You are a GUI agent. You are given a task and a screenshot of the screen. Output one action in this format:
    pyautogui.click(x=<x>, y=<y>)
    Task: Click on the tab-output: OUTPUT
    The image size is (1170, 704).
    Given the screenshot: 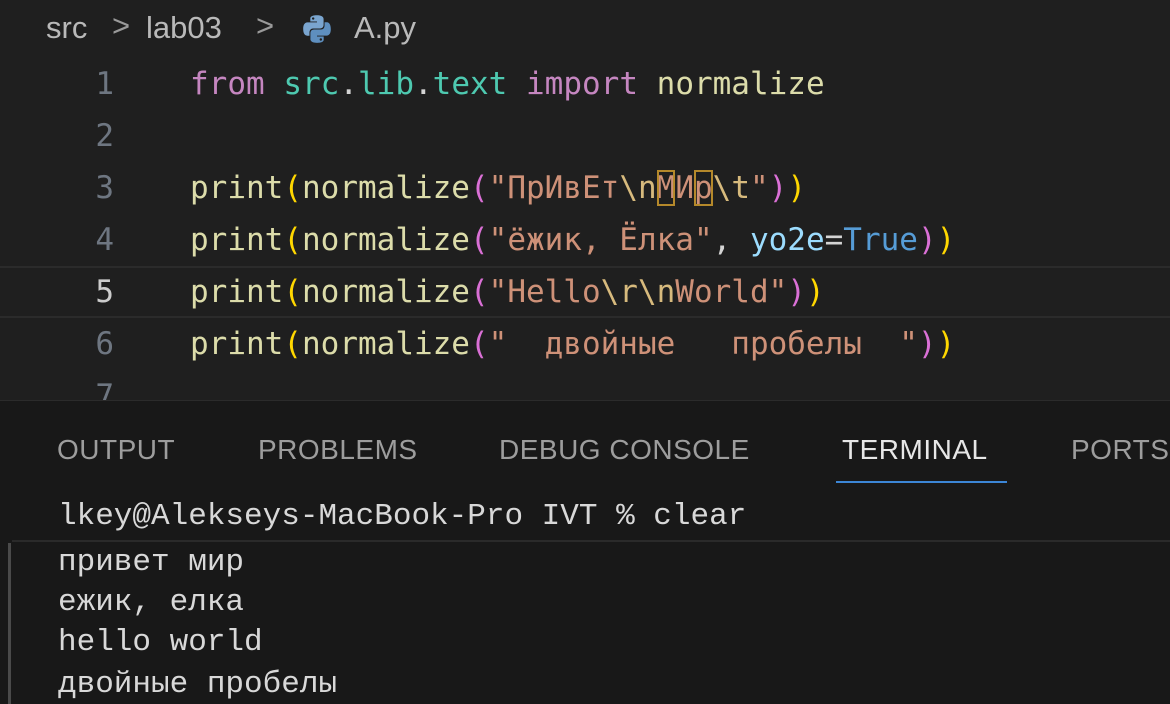 What is the action you would take?
    pyautogui.click(x=116, y=450)
    